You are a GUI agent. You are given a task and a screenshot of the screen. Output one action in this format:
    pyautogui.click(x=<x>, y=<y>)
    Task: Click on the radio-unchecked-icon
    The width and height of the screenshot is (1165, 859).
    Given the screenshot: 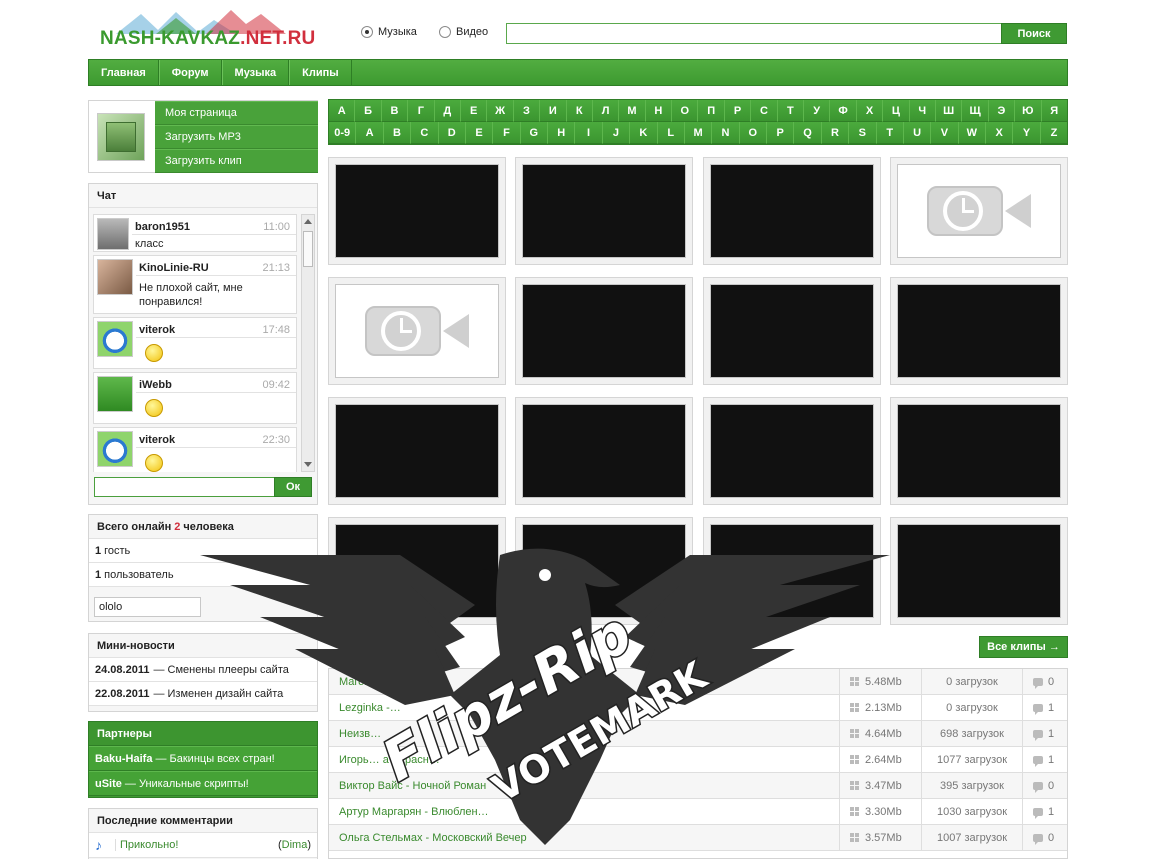 What is the action you would take?
    pyautogui.click(x=445, y=32)
    